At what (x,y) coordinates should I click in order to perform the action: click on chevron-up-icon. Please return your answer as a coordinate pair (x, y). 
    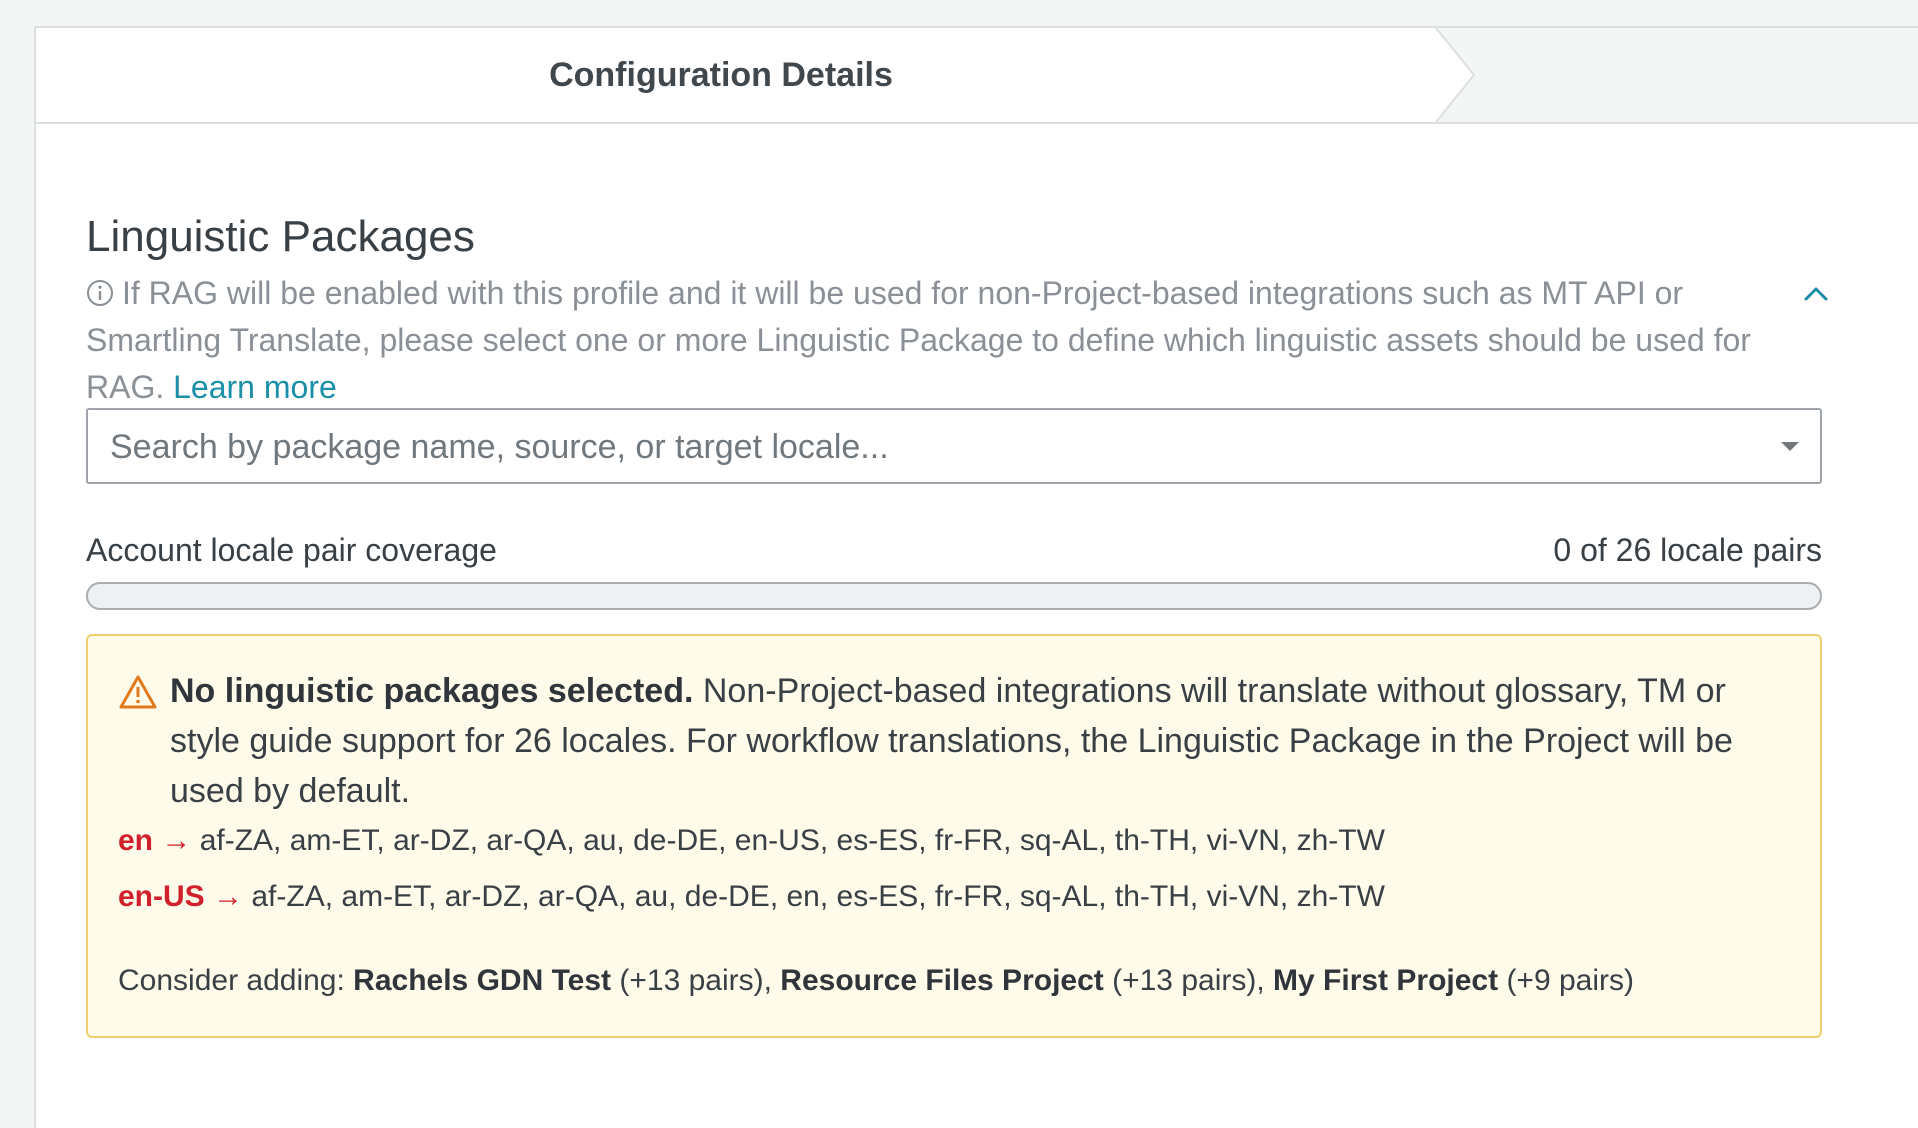
    Looking at the image, I should click on (1816, 294).